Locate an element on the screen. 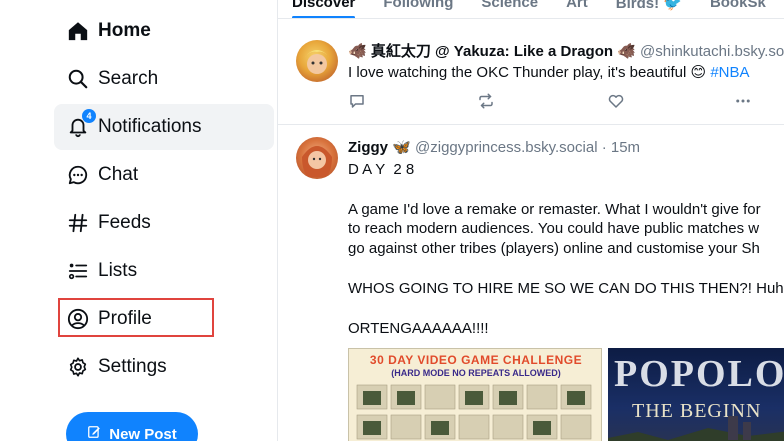 The height and width of the screenshot is (441, 784). search-icon is located at coordinates (78, 79).